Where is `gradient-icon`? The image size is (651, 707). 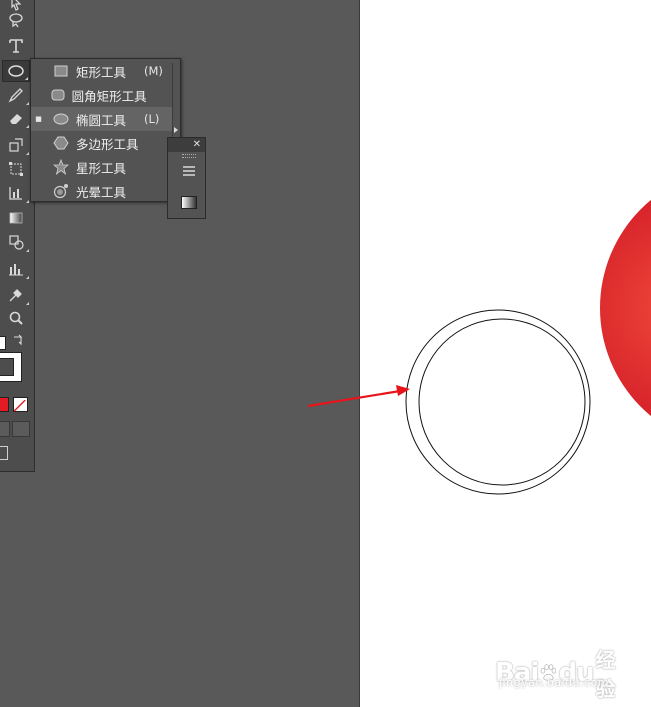
gradient-icon is located at coordinates (16, 218).